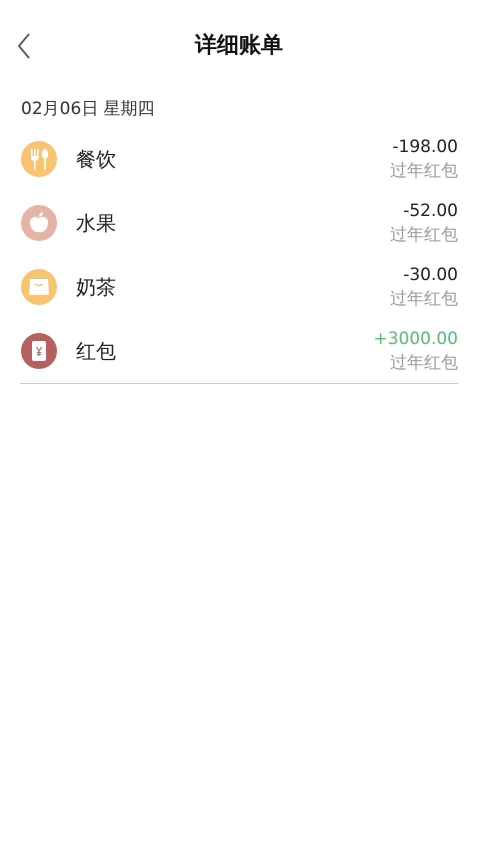 This screenshot has height=850, width=478. I want to click on category-name: 奶茶, so click(96, 287).